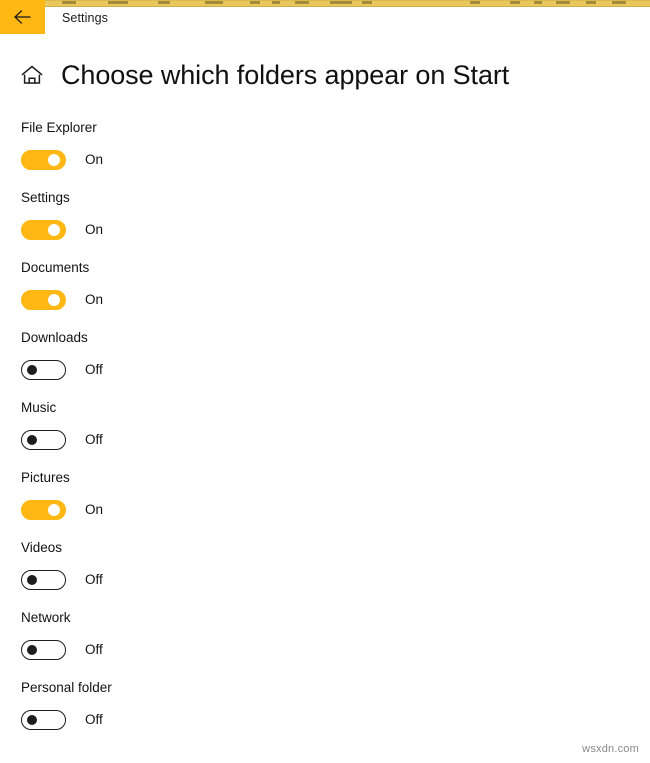 The height and width of the screenshot is (763, 650). What do you see at coordinates (54, 337) in the screenshot?
I see `folder-label: Downloads` at bounding box center [54, 337].